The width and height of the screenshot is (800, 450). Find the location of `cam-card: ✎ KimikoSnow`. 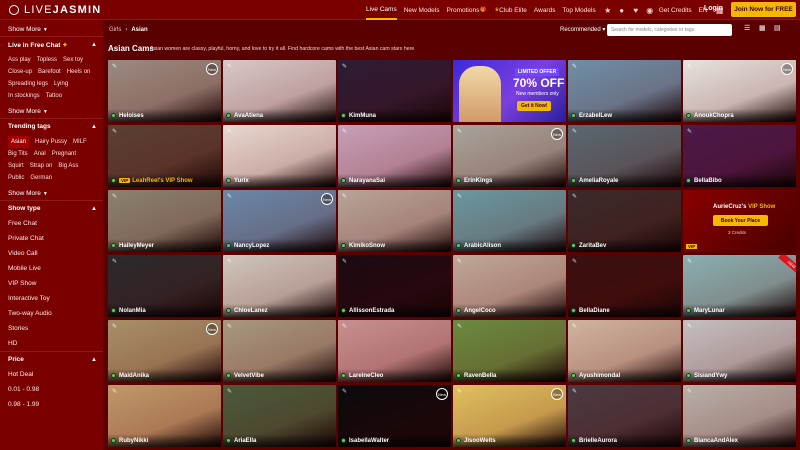

cam-card: ✎ KimikoSnow is located at coordinates (394, 221).